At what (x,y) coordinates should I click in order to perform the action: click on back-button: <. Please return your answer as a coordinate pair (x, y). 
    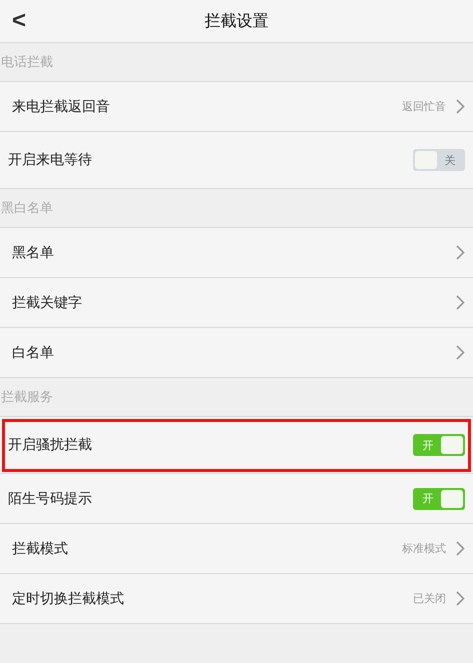
    Looking at the image, I should click on (19, 21).